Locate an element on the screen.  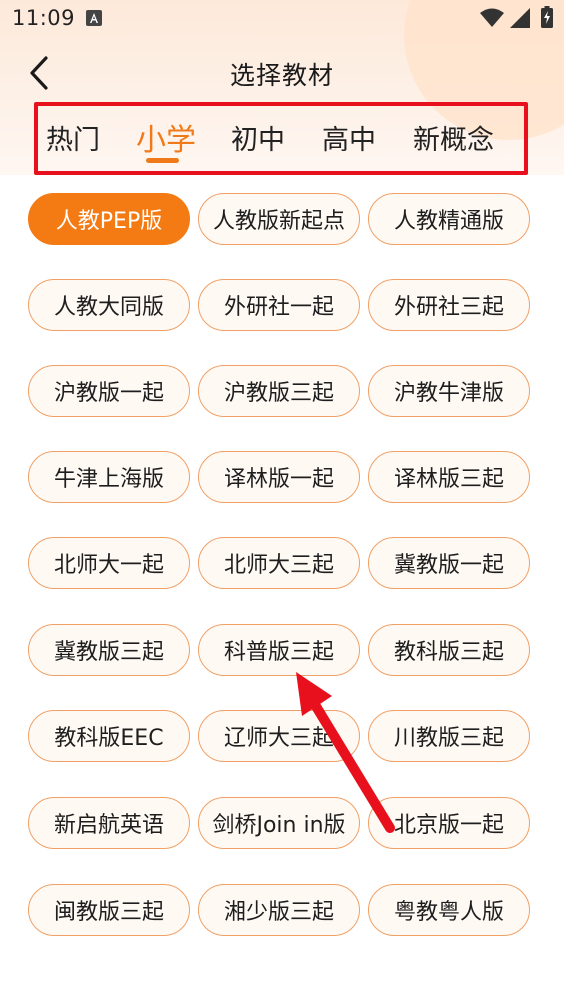
textbook-chip: 冀教版一起 is located at coordinates (449, 563).